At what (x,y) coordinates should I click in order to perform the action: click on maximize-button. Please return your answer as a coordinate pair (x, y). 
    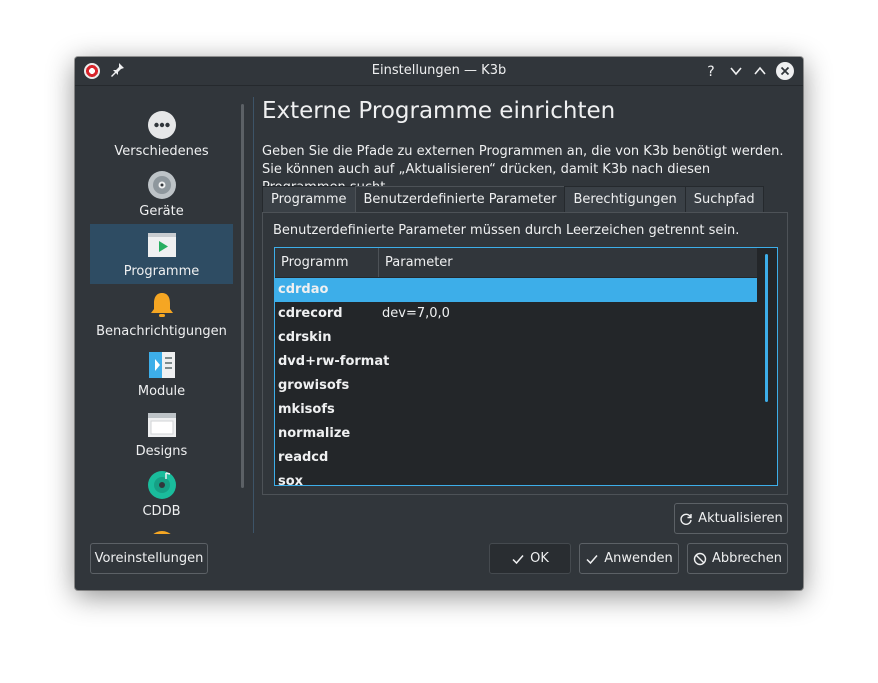
    Looking at the image, I should click on (760, 71).